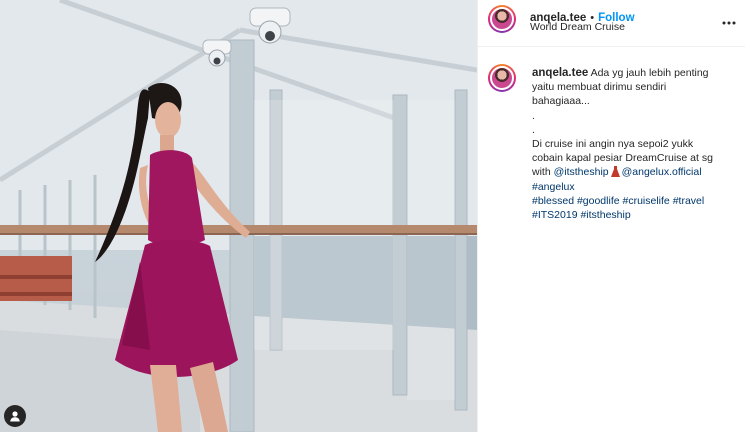 The width and height of the screenshot is (745, 432). What do you see at coordinates (729, 20) in the screenshot?
I see `more-options-icon` at bounding box center [729, 20].